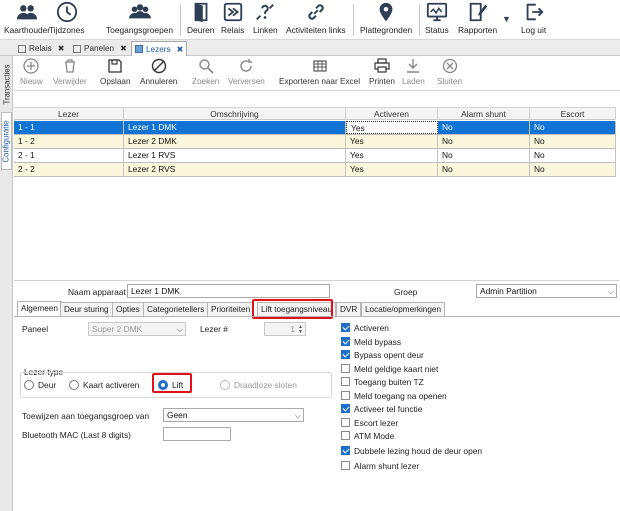  What do you see at coordinates (392, 114) in the screenshot?
I see `column-header-activeren: Activeren` at bounding box center [392, 114].